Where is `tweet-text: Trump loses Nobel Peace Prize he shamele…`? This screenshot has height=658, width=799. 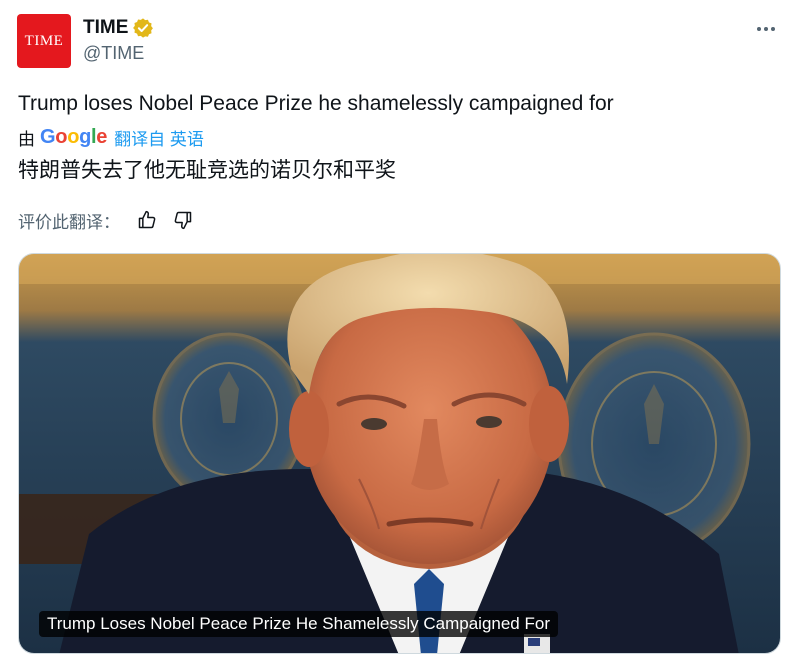 tweet-text: Trump loses Nobel Peace Prize he shamele… is located at coordinates (316, 103).